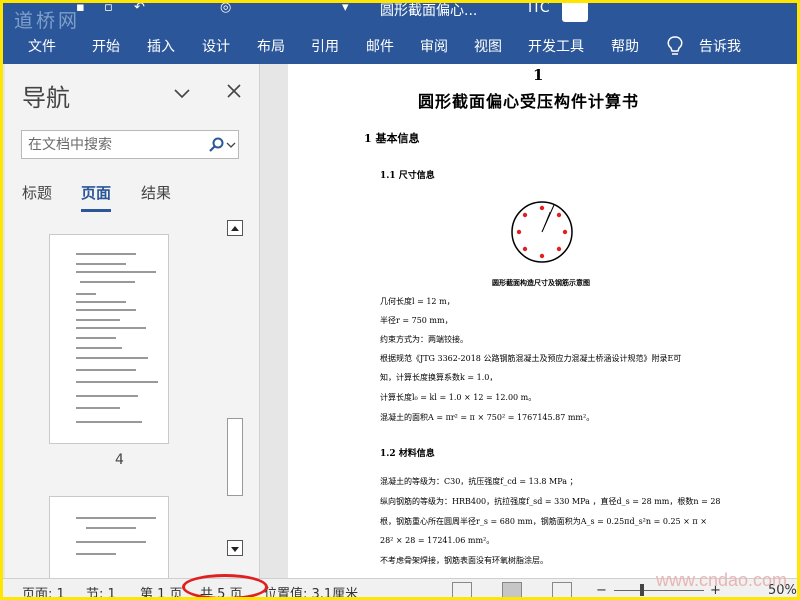 This screenshot has height=600, width=800. I want to click on body-line: 约束方式为：两端铰接。, so click(424, 339).